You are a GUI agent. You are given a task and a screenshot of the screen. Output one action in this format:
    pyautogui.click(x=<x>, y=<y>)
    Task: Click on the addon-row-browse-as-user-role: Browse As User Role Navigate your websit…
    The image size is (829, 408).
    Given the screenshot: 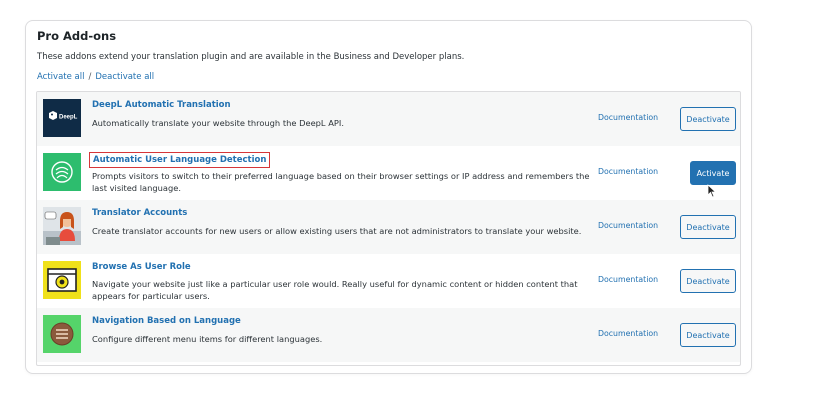 What is the action you would take?
    pyautogui.click(x=388, y=281)
    